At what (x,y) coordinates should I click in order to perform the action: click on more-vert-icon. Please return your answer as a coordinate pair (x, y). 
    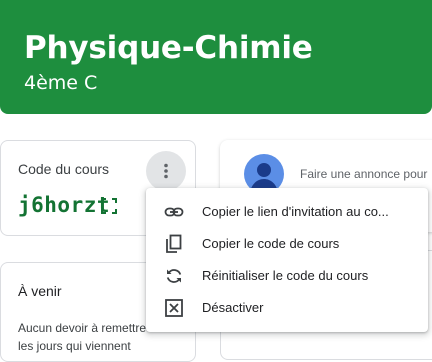
    Looking at the image, I should click on (166, 171).